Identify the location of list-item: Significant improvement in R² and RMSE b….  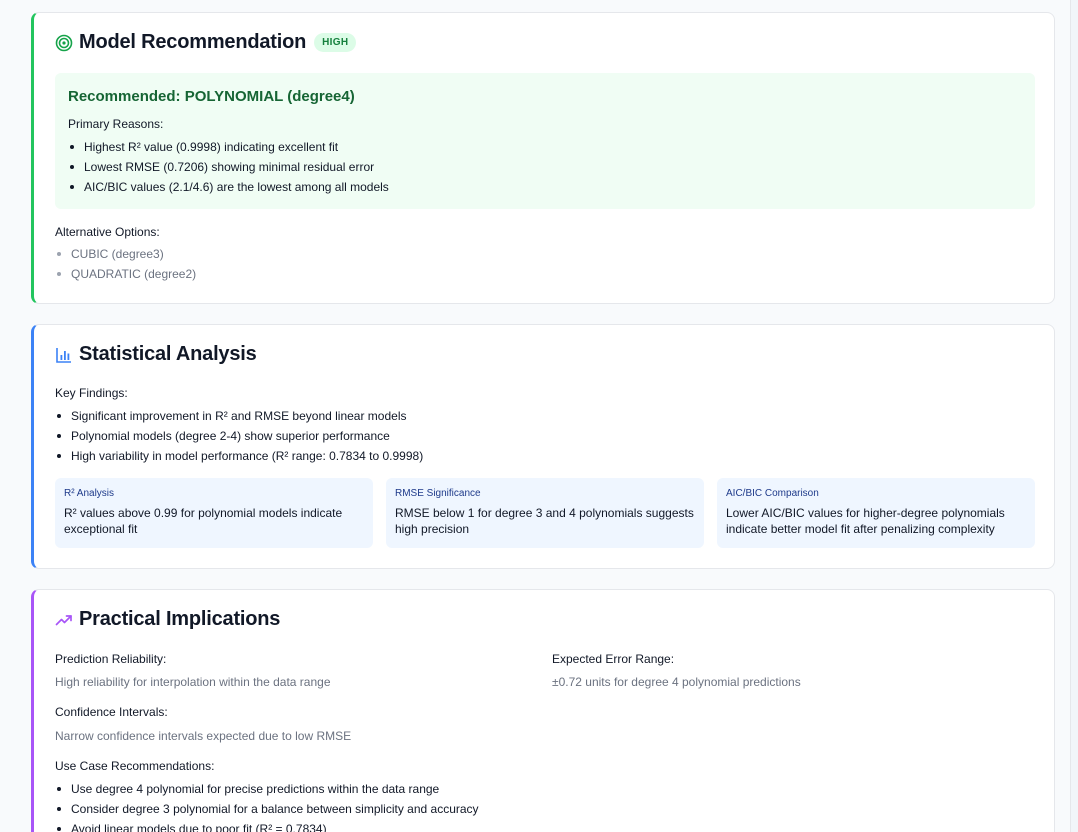
(239, 416).